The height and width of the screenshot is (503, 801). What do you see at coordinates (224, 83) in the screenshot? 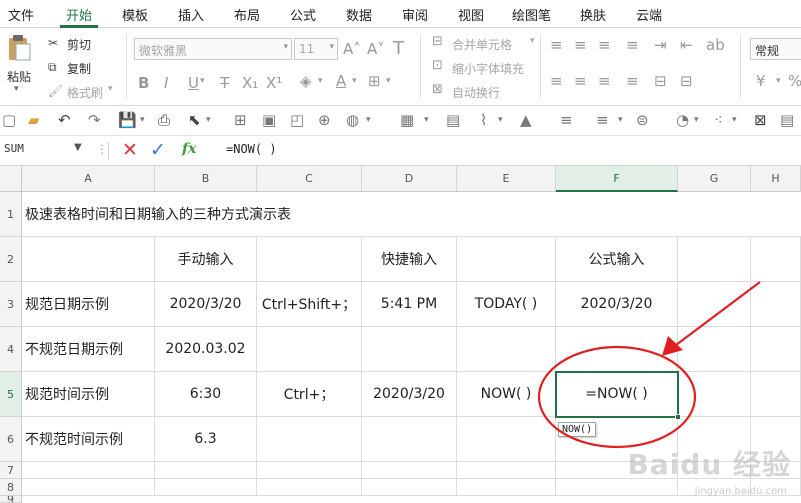
I see `strikethrough-icon: T` at bounding box center [224, 83].